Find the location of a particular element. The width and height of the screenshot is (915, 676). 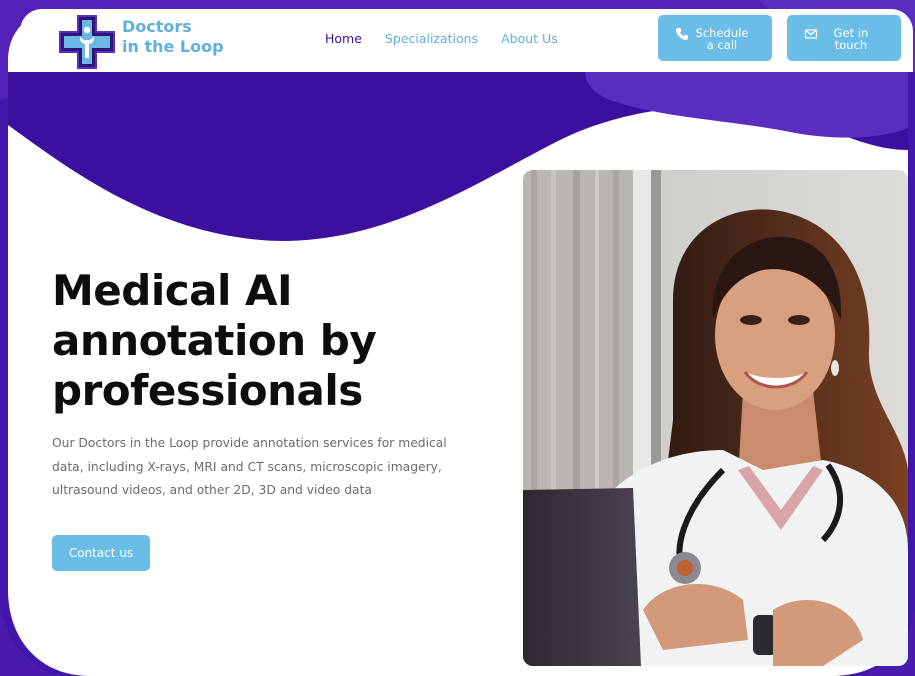

mail-icon is located at coordinates (811, 34).